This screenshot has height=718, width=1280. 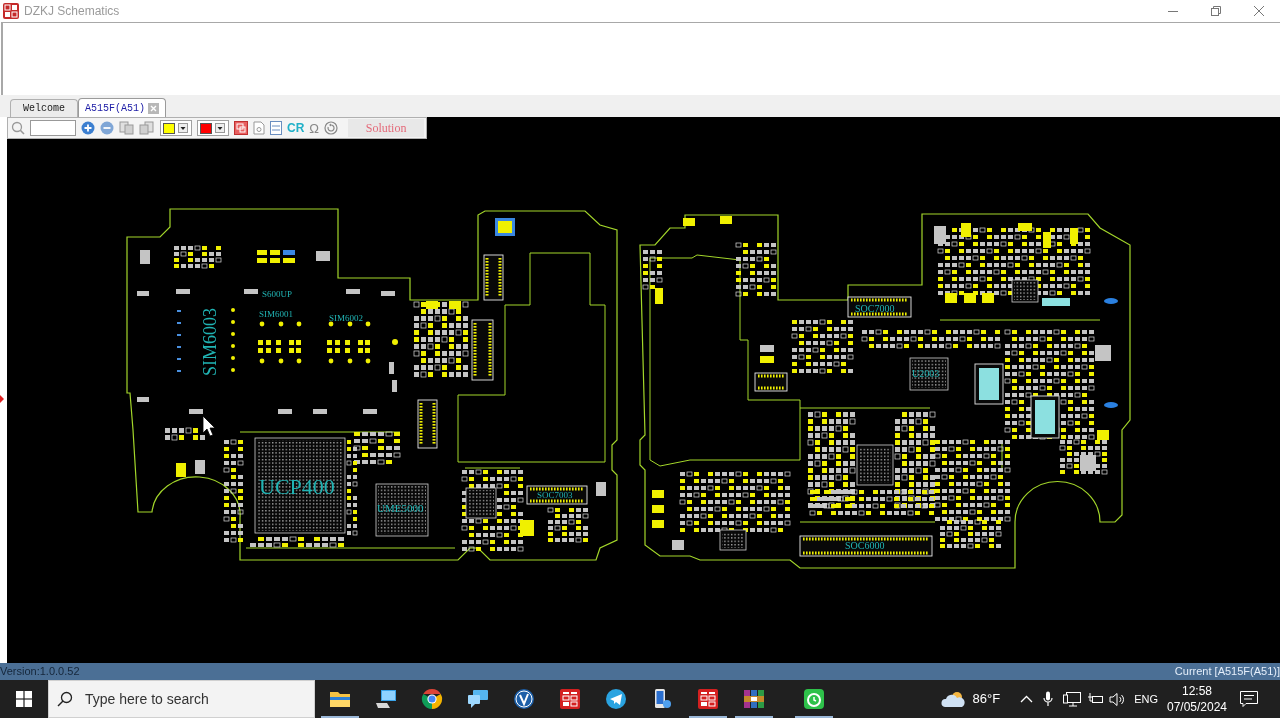 What do you see at coordinates (11, 11) in the screenshot?
I see `app-logo-icon` at bounding box center [11, 11].